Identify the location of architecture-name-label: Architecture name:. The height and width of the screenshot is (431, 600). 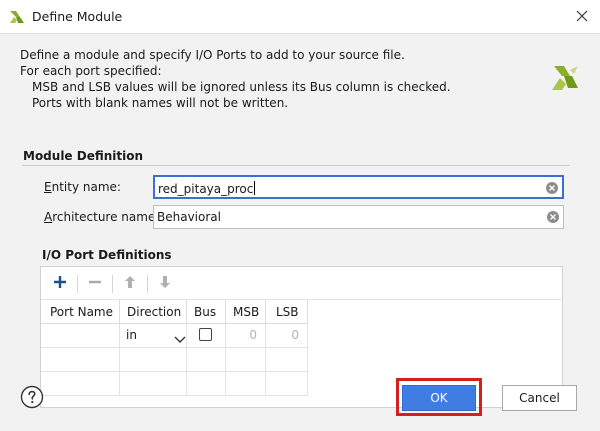
(102, 217).